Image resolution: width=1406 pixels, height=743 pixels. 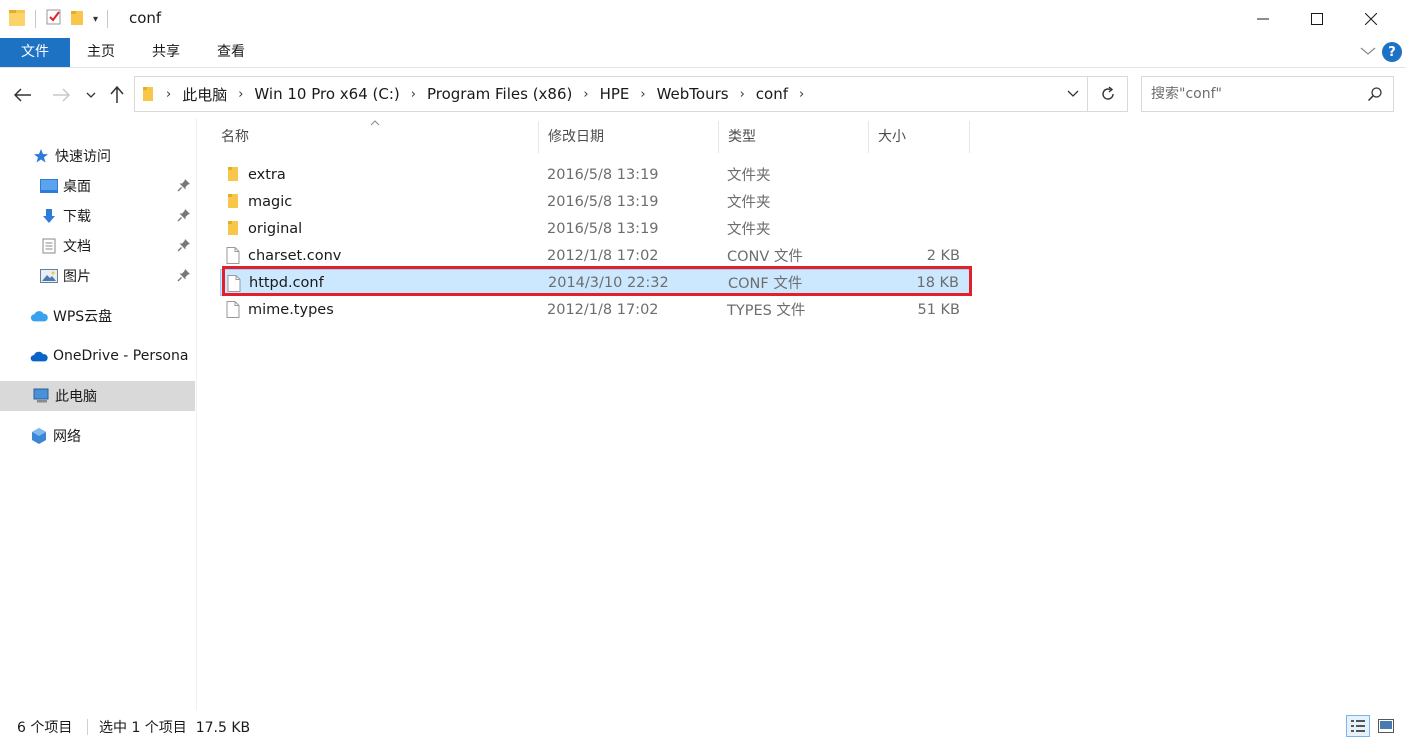 I want to click on file-name: mime.types, so click(x=291, y=309).